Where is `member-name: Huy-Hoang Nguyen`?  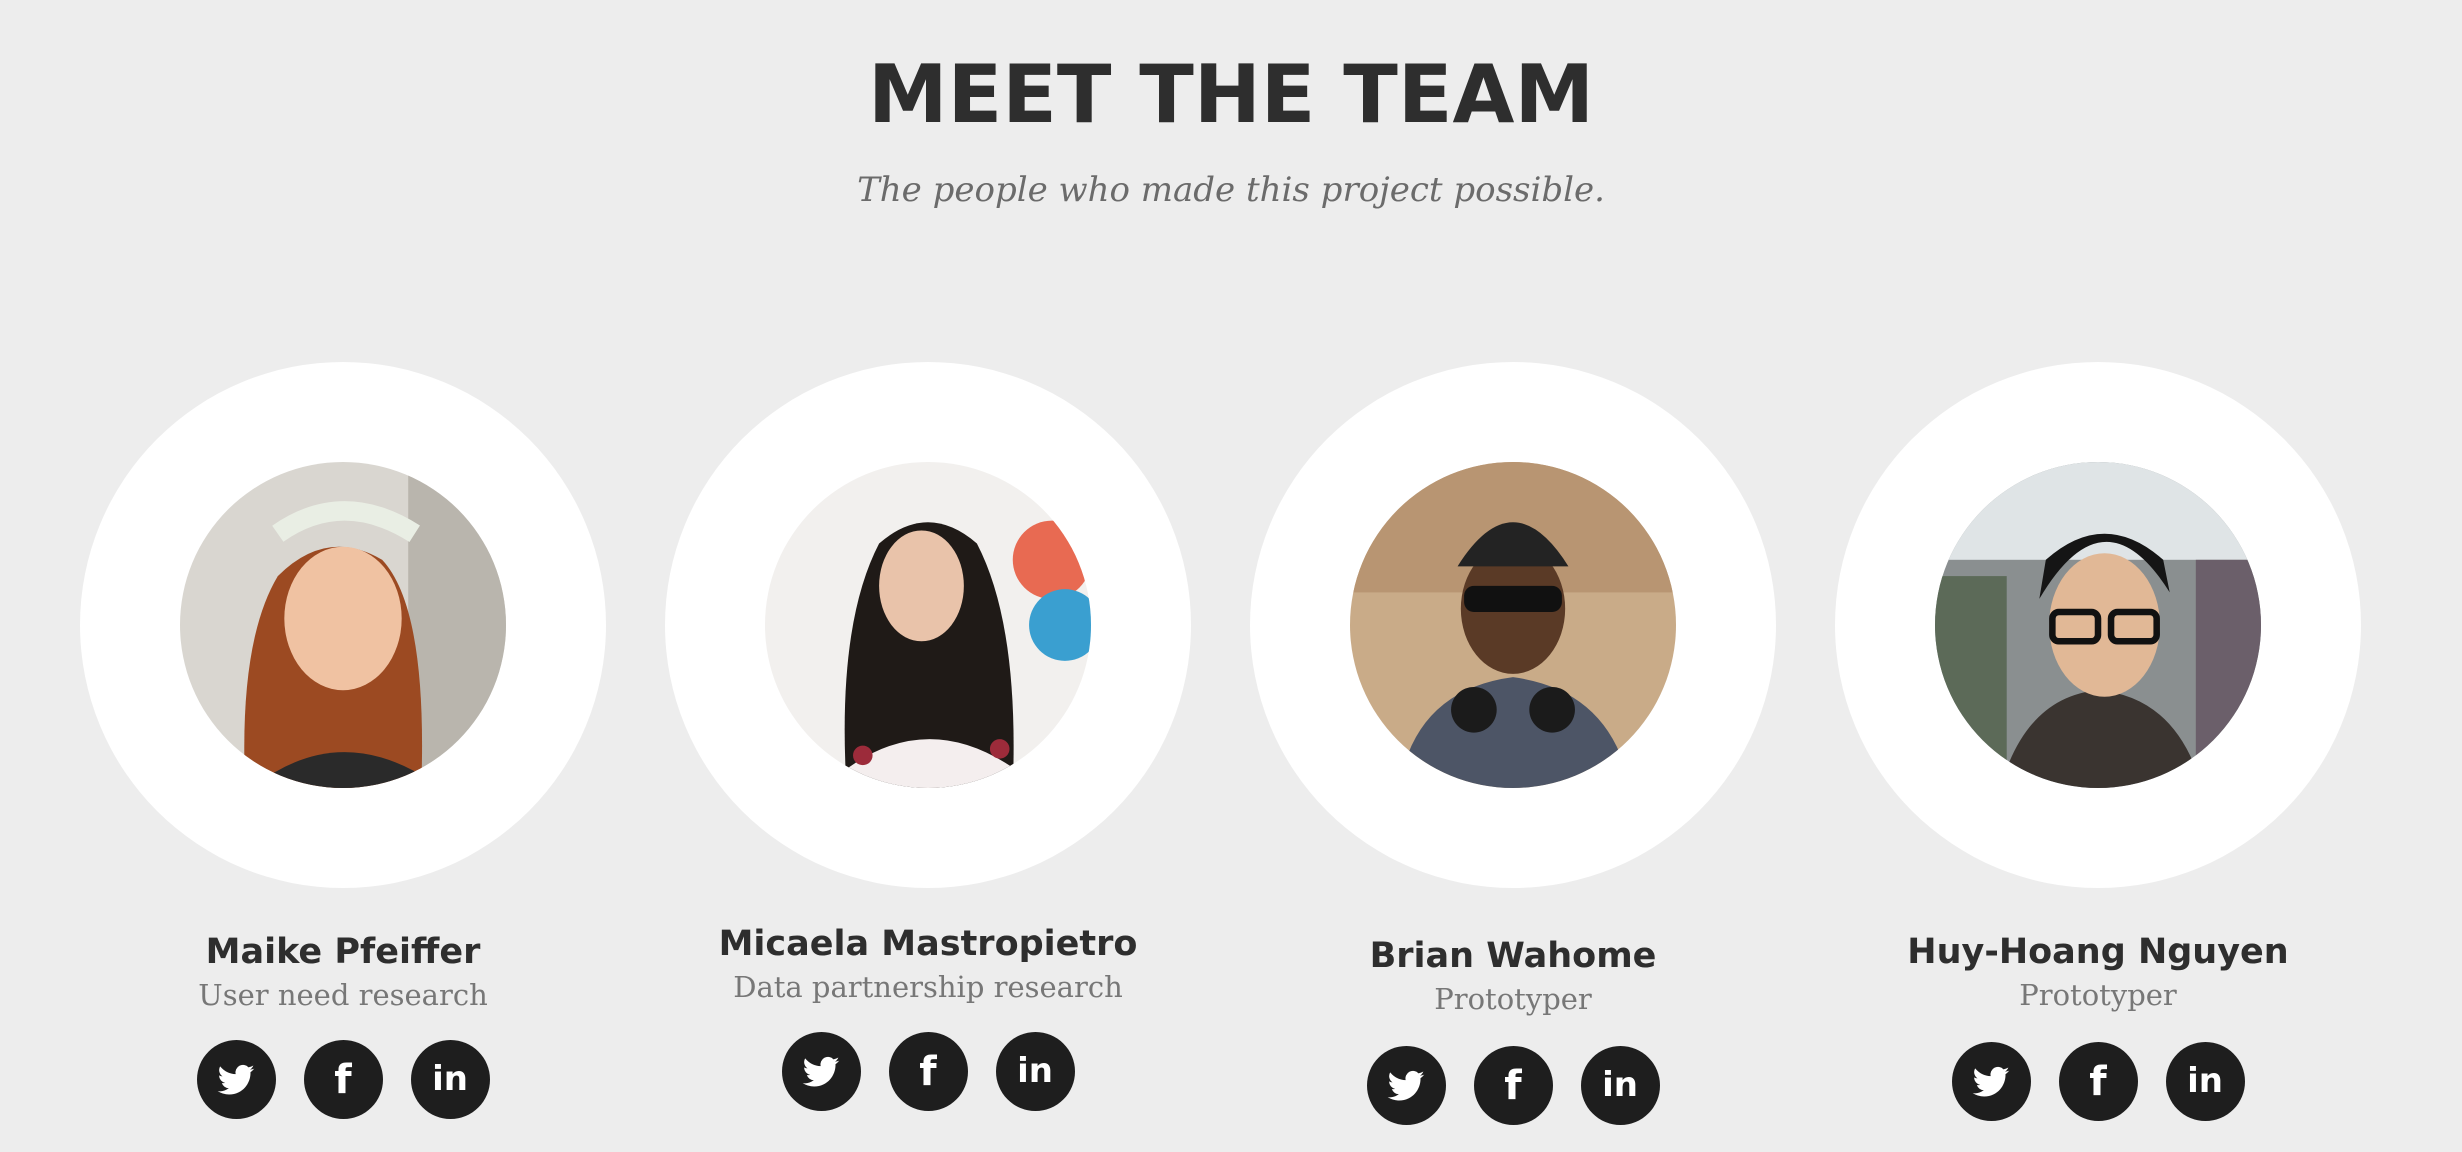 member-name: Huy-Hoang Nguyen is located at coordinates (2098, 952).